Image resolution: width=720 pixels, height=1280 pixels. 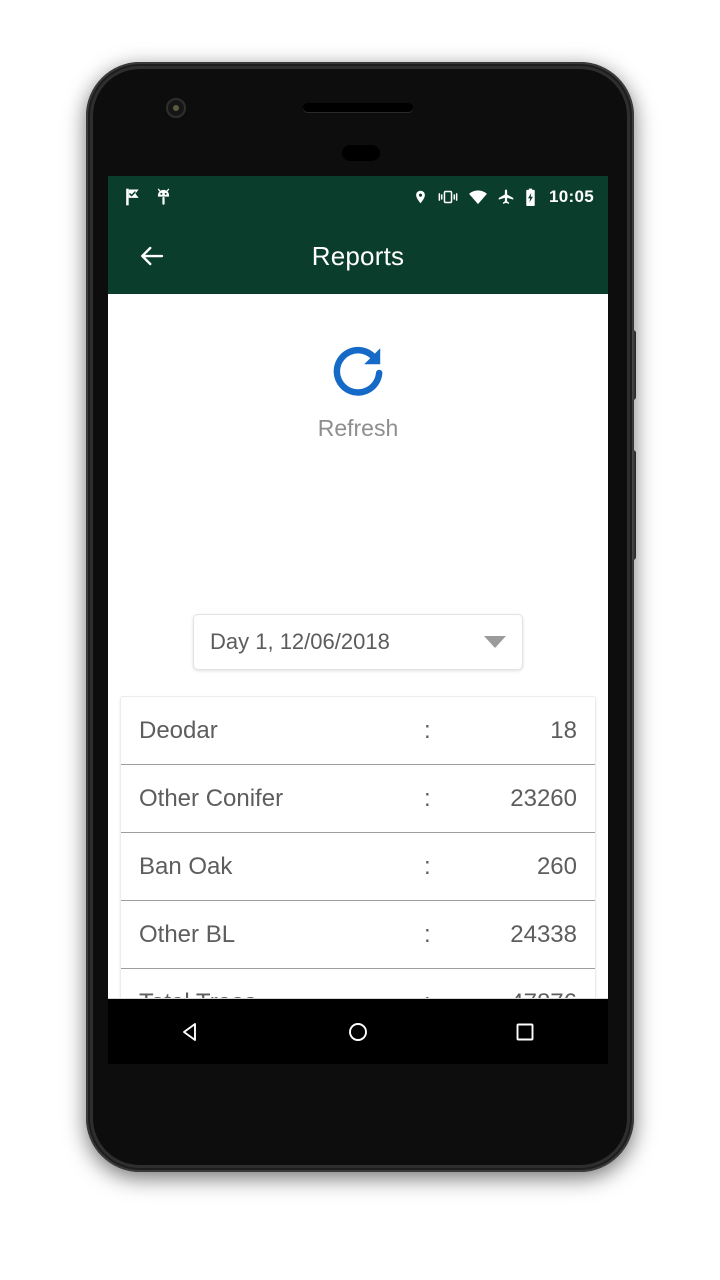 What do you see at coordinates (300, 641) in the screenshot?
I see `day-selector-value: Day 1, 12/06/2018` at bounding box center [300, 641].